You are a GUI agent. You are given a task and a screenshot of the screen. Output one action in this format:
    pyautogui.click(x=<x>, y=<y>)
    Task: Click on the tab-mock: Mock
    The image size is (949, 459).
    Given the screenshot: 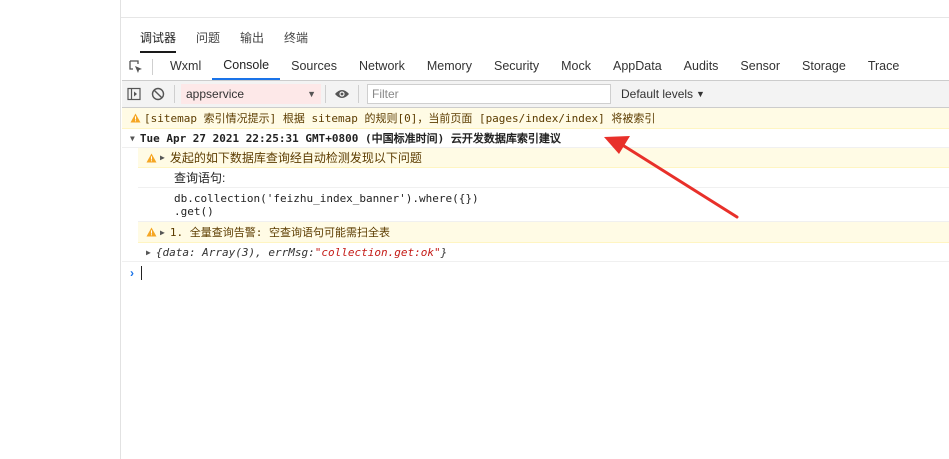 What is the action you would take?
    pyautogui.click(x=576, y=66)
    